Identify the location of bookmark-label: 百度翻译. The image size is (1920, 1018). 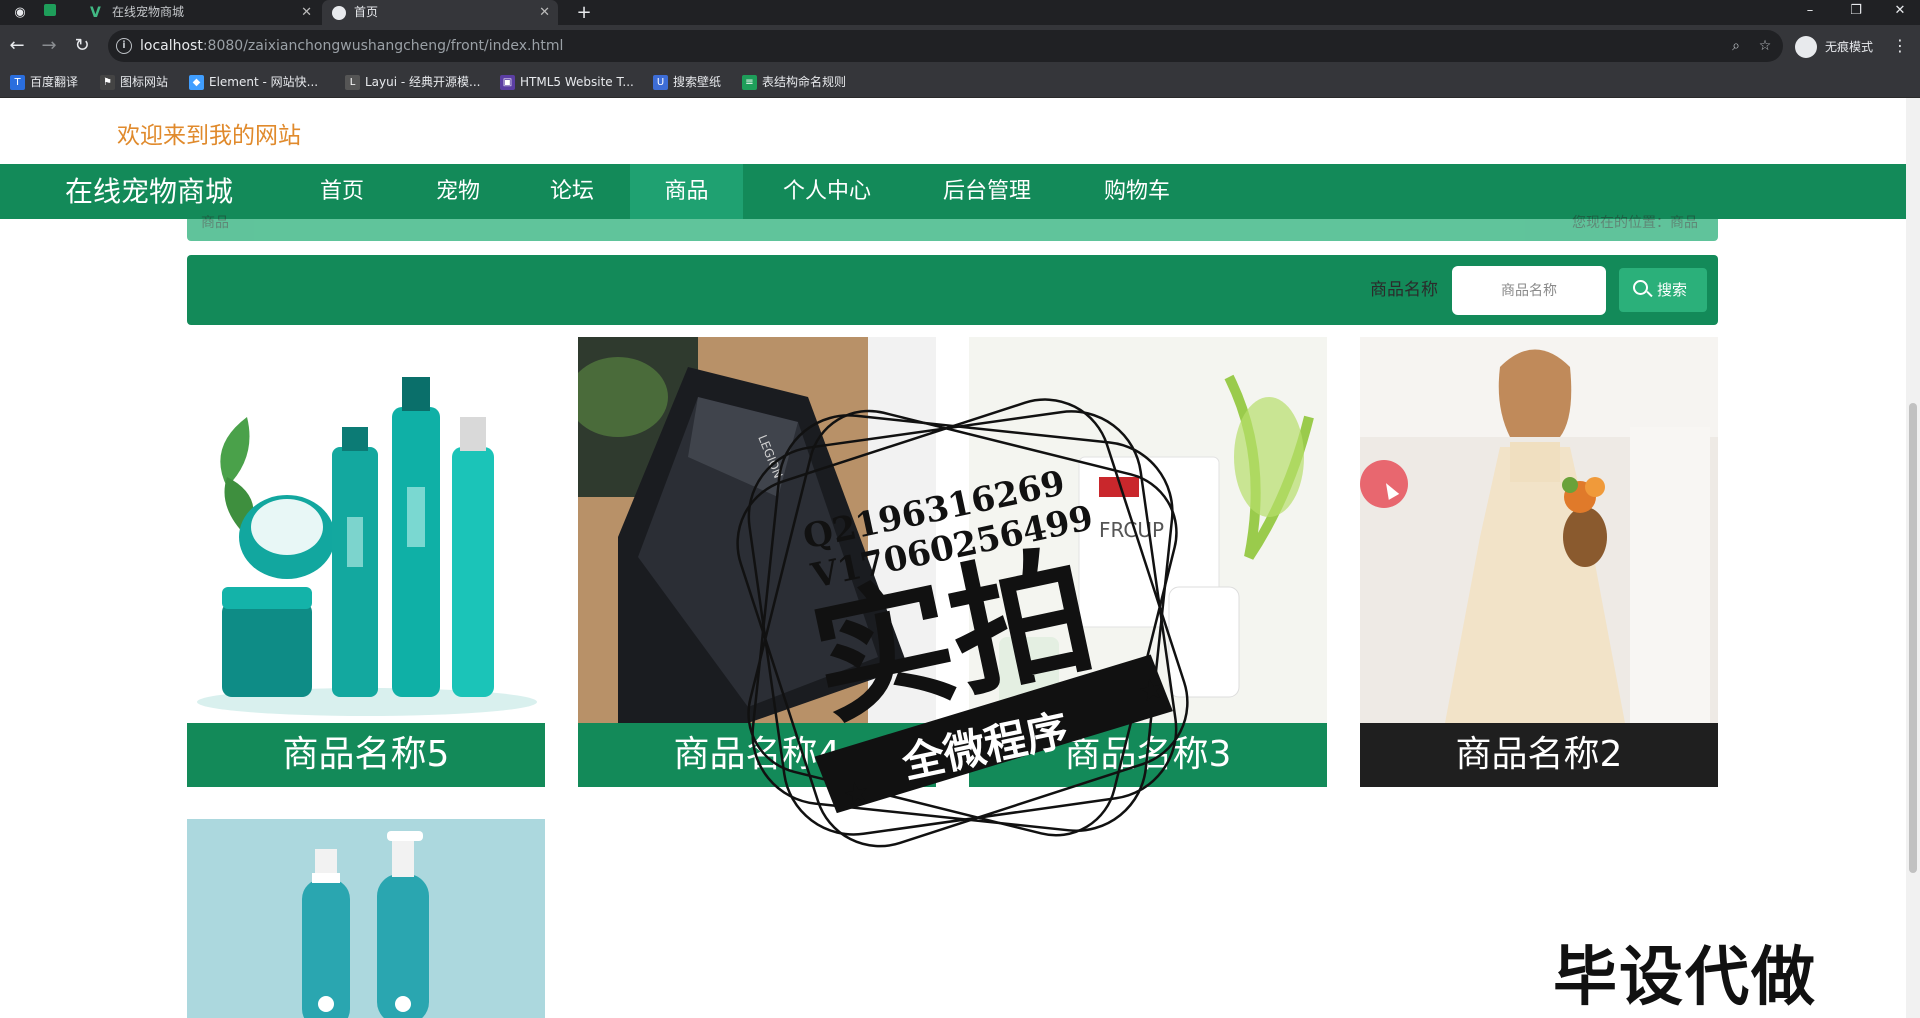
(54, 82).